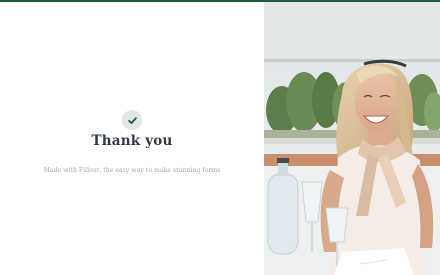  Describe the element at coordinates (132, 120) in the screenshot. I see `checkmark-icon` at that location.